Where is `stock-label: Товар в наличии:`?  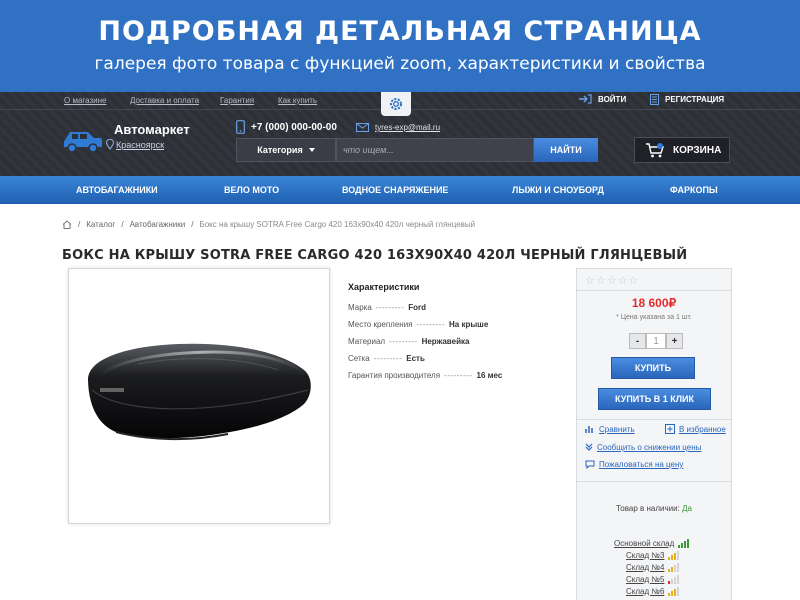
stock-label: Товар в наличии: is located at coordinates (648, 508).